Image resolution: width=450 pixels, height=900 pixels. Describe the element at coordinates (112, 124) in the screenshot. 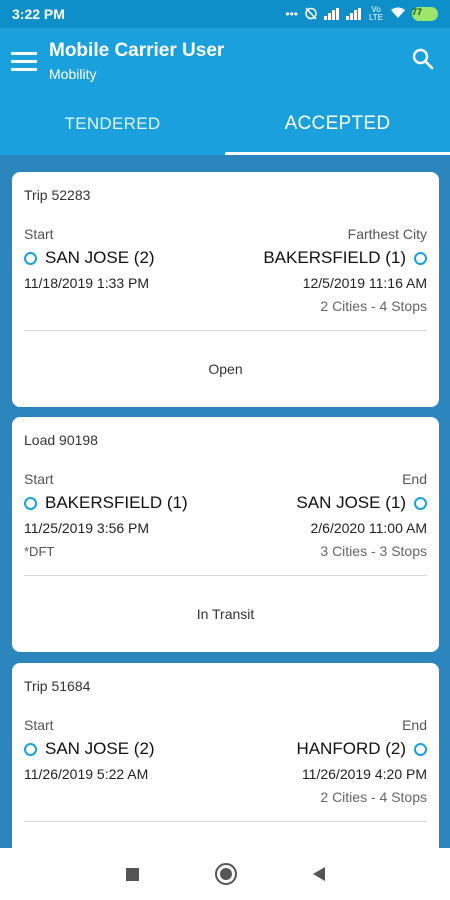

I see `tab-tendered: TENDERED` at that location.